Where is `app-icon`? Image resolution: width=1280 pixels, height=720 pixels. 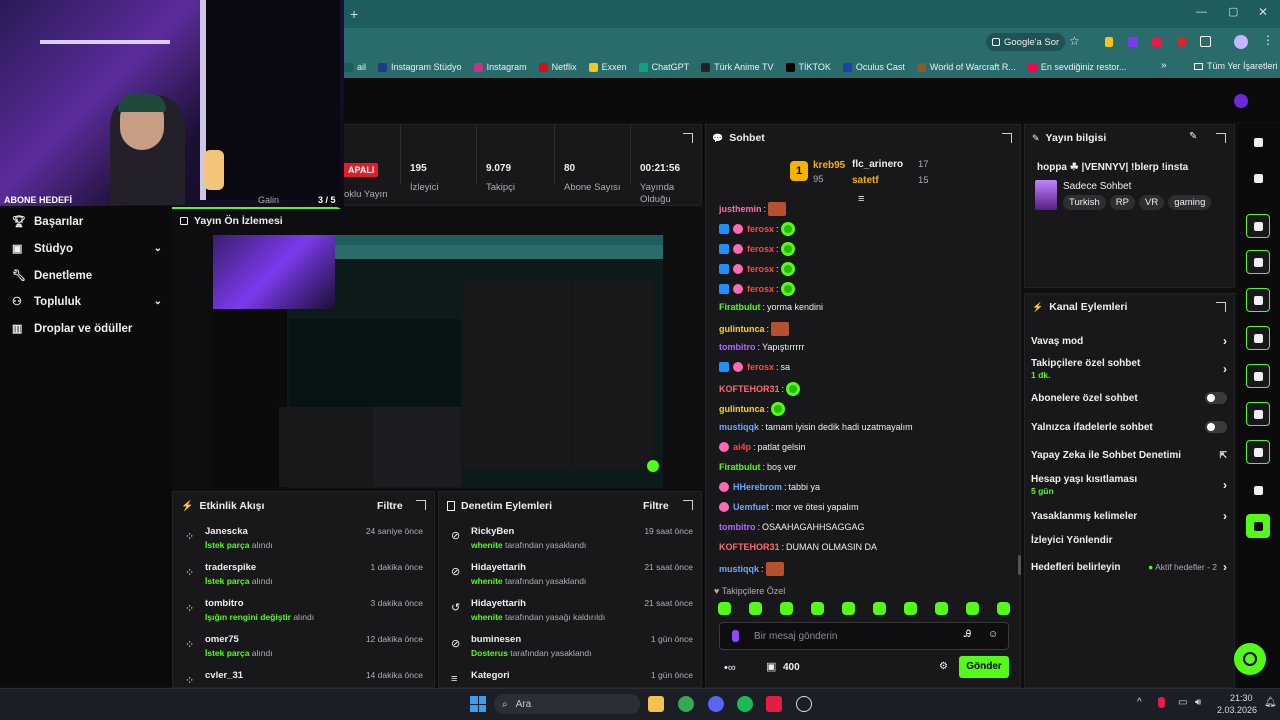 app-icon is located at coordinates (774, 704).